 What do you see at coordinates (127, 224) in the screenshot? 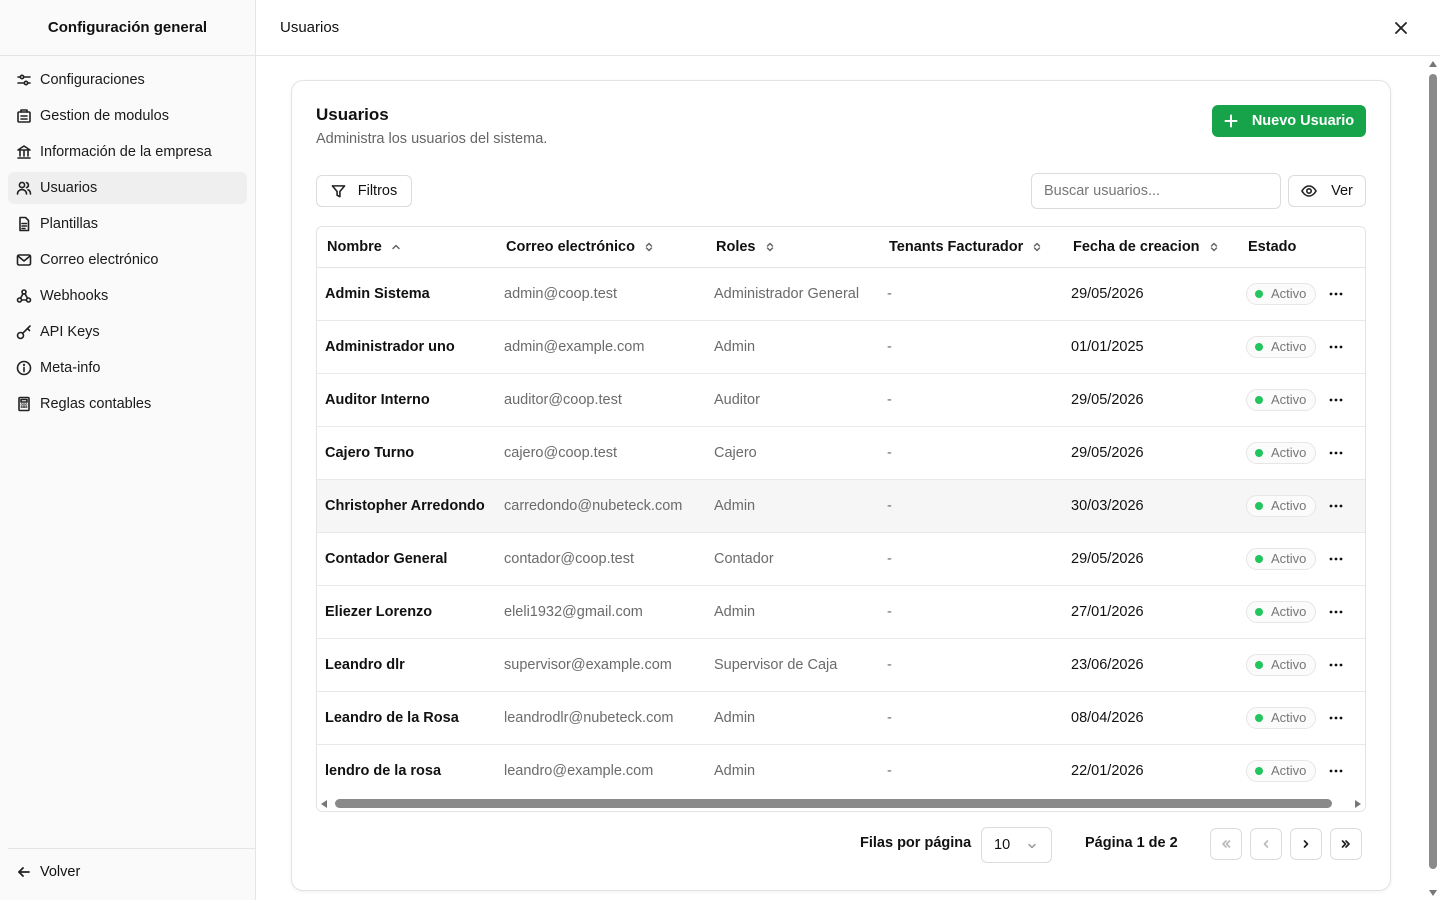
I see `sidebar-item-plantillas: Plantillas` at bounding box center [127, 224].